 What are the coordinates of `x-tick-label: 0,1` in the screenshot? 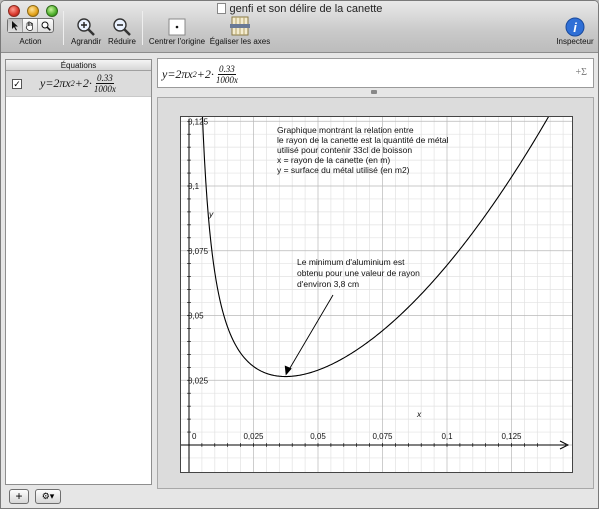 It's located at (447, 436).